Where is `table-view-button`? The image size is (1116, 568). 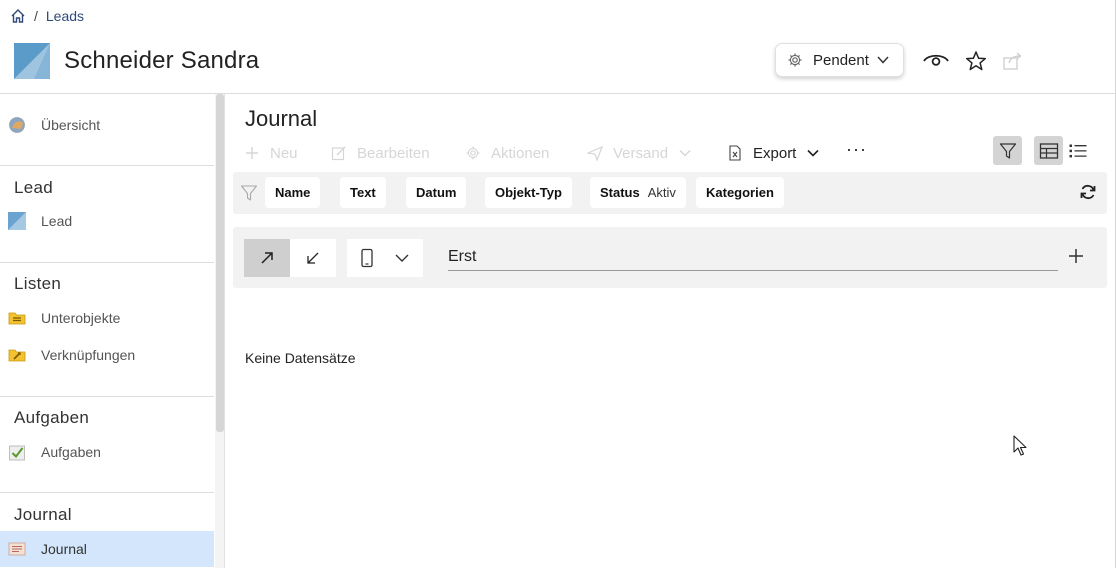 table-view-button is located at coordinates (1048, 150).